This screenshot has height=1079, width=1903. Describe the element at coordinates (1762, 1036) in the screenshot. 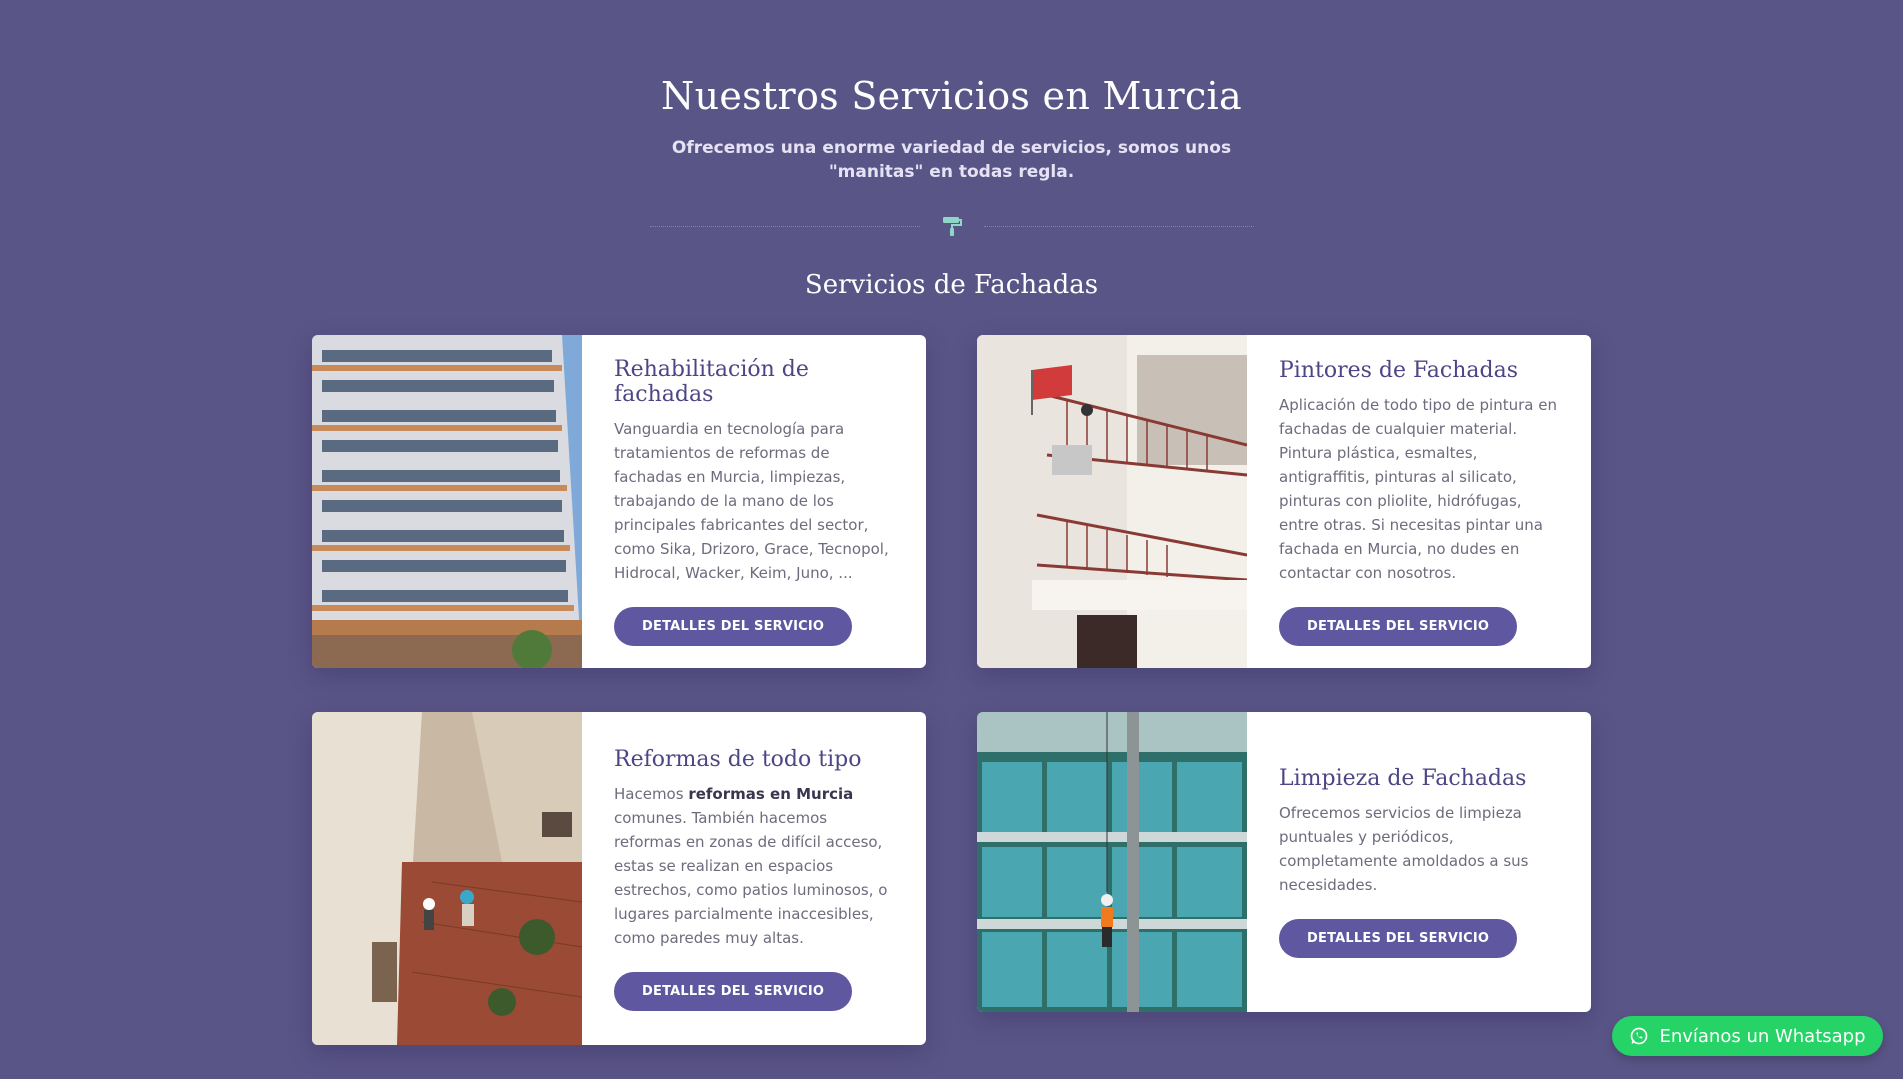

I see `whatsapp-label: Envíanos un Whatsapp` at that location.